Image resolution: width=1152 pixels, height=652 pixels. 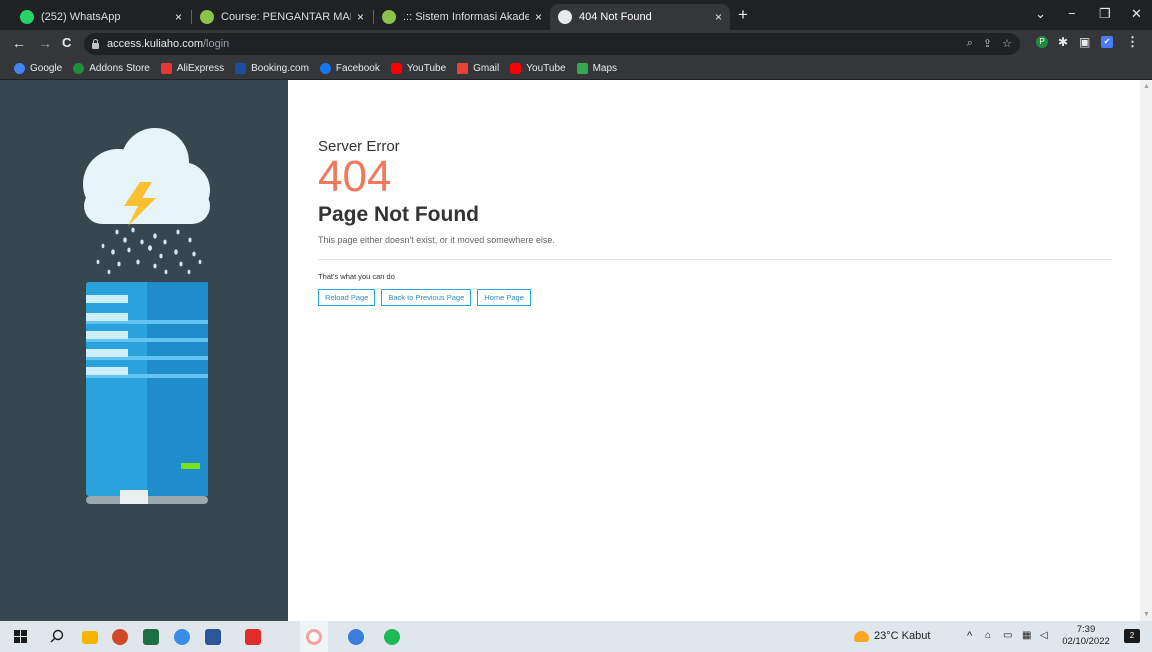 I want to click on page-title: Page Not Found, so click(x=398, y=214).